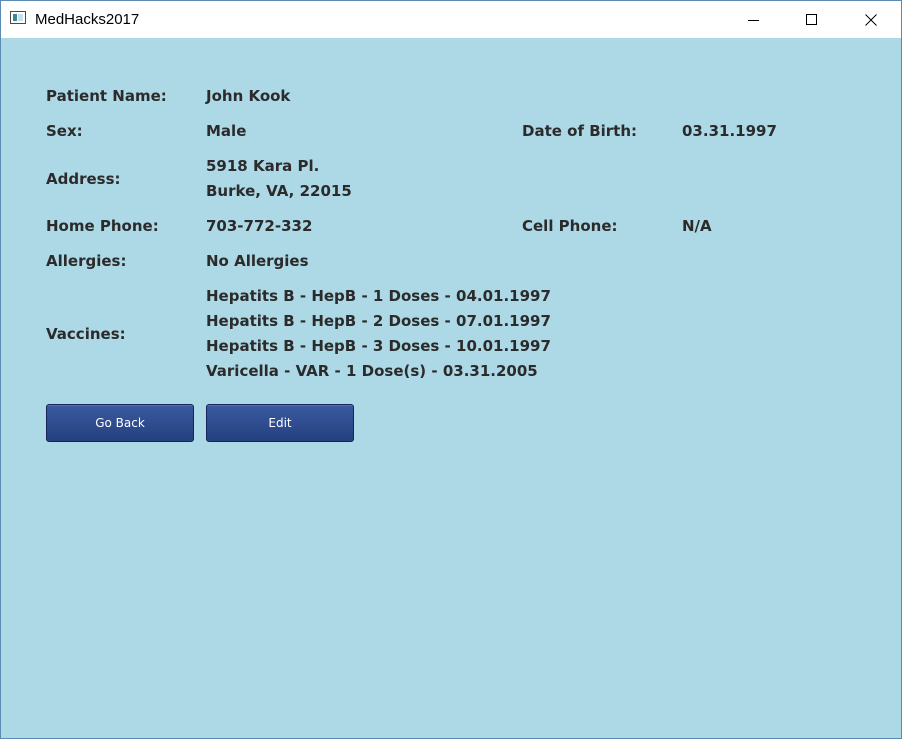 Image resolution: width=902 pixels, height=739 pixels. Describe the element at coordinates (248, 96) in the screenshot. I see `patient-name-value: John Kook` at that location.